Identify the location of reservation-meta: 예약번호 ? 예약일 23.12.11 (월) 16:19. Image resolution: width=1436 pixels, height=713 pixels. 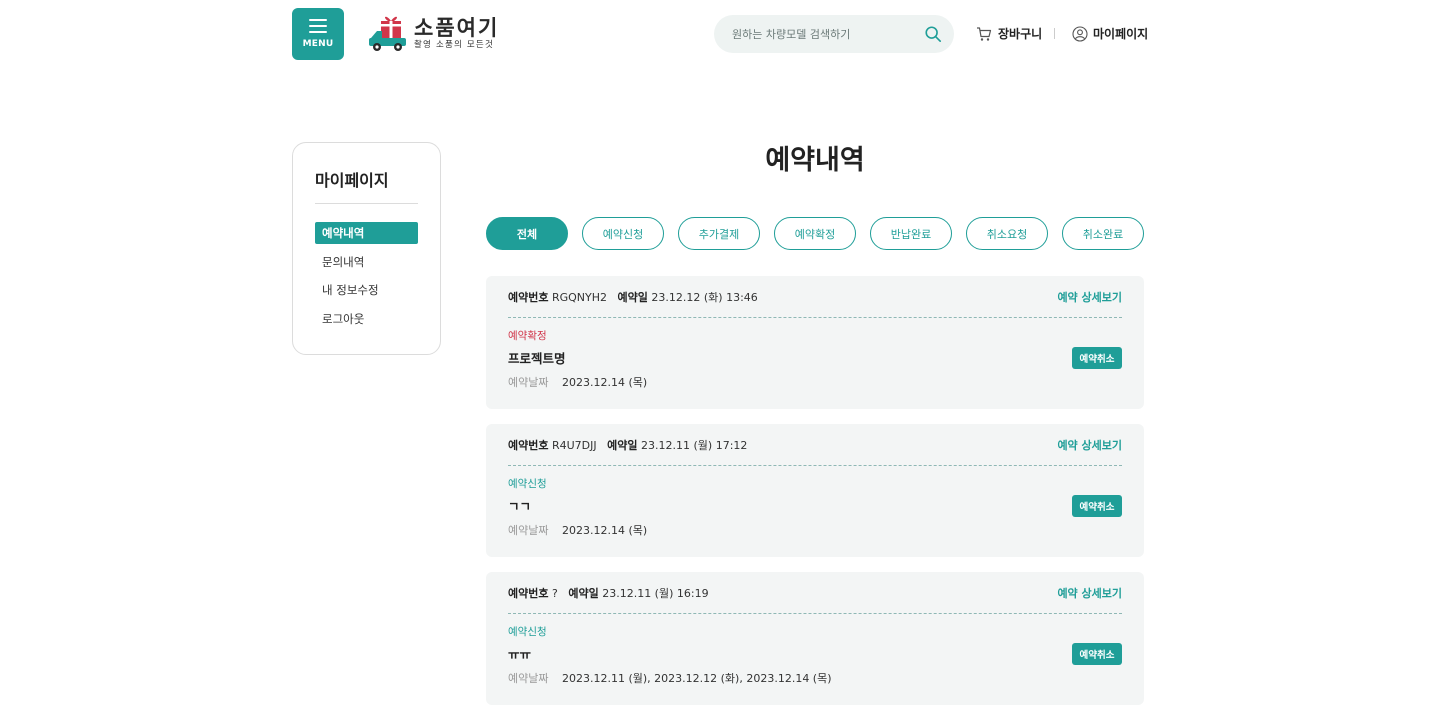
(608, 593).